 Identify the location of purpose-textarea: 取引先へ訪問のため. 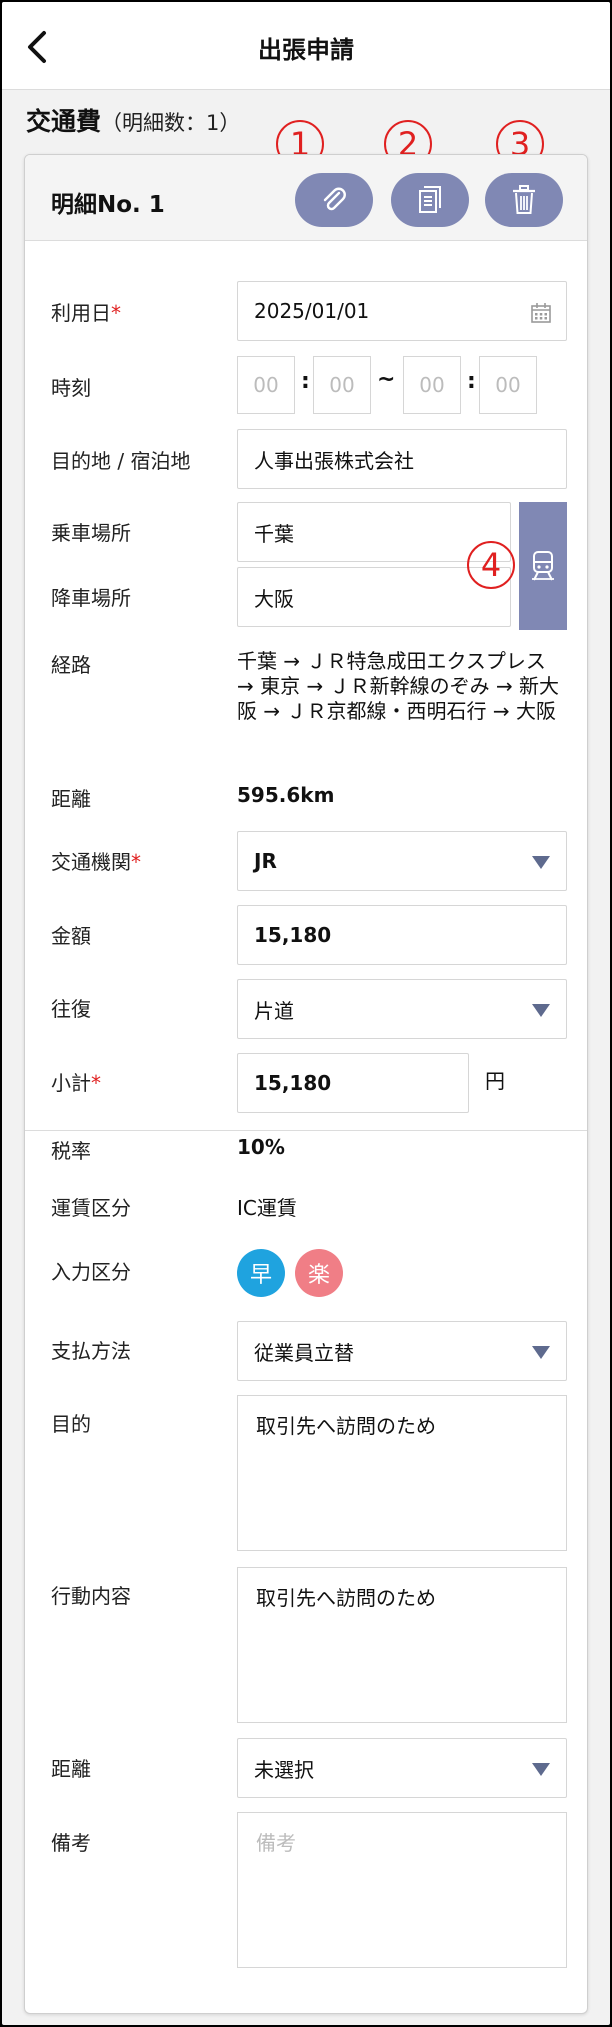
(402, 1473).